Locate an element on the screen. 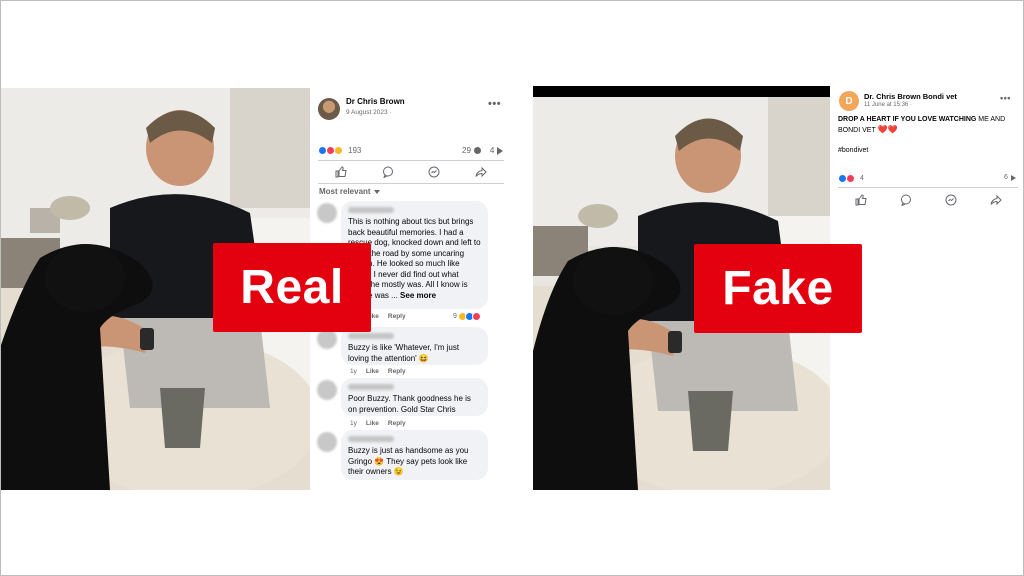  author-name: Dr. Chris Brown Bondi vet is located at coordinates (910, 96).